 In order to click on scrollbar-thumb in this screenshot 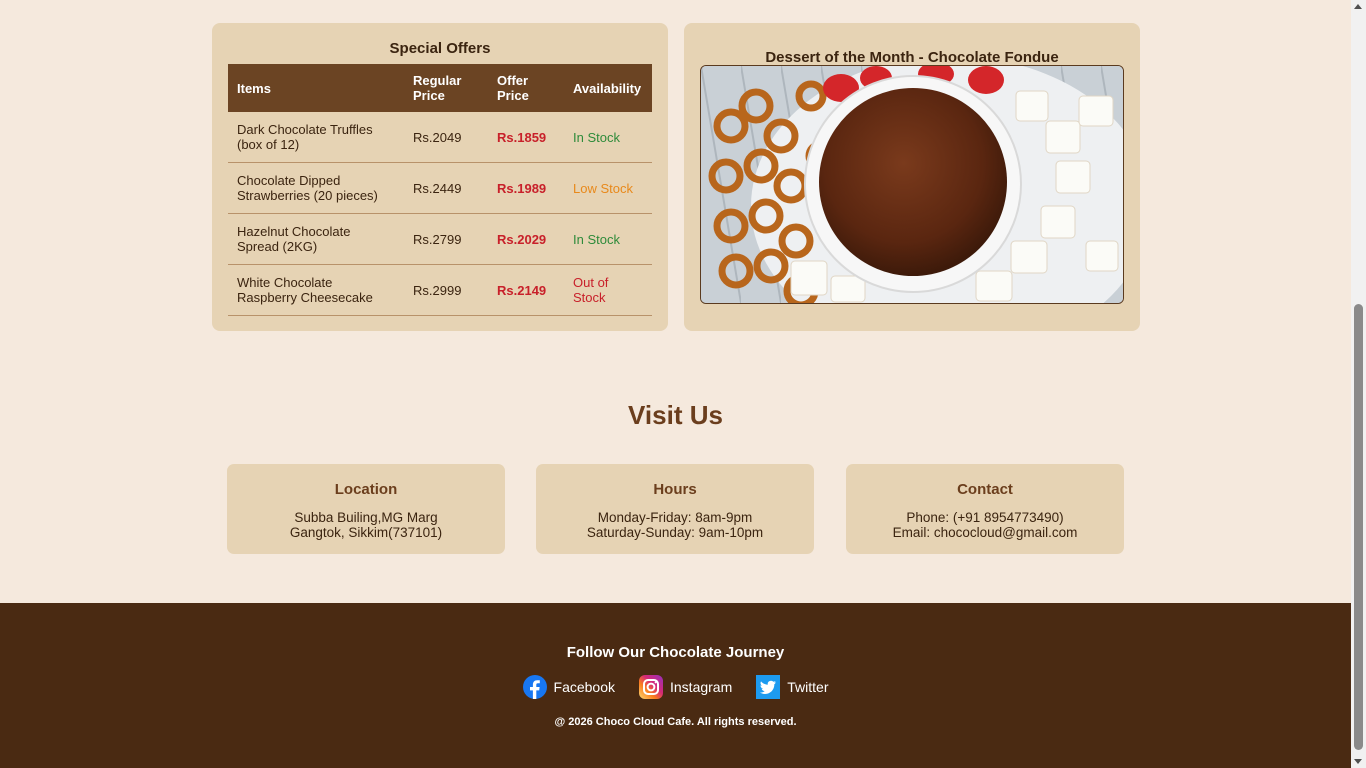, I will do `click(1358, 527)`.